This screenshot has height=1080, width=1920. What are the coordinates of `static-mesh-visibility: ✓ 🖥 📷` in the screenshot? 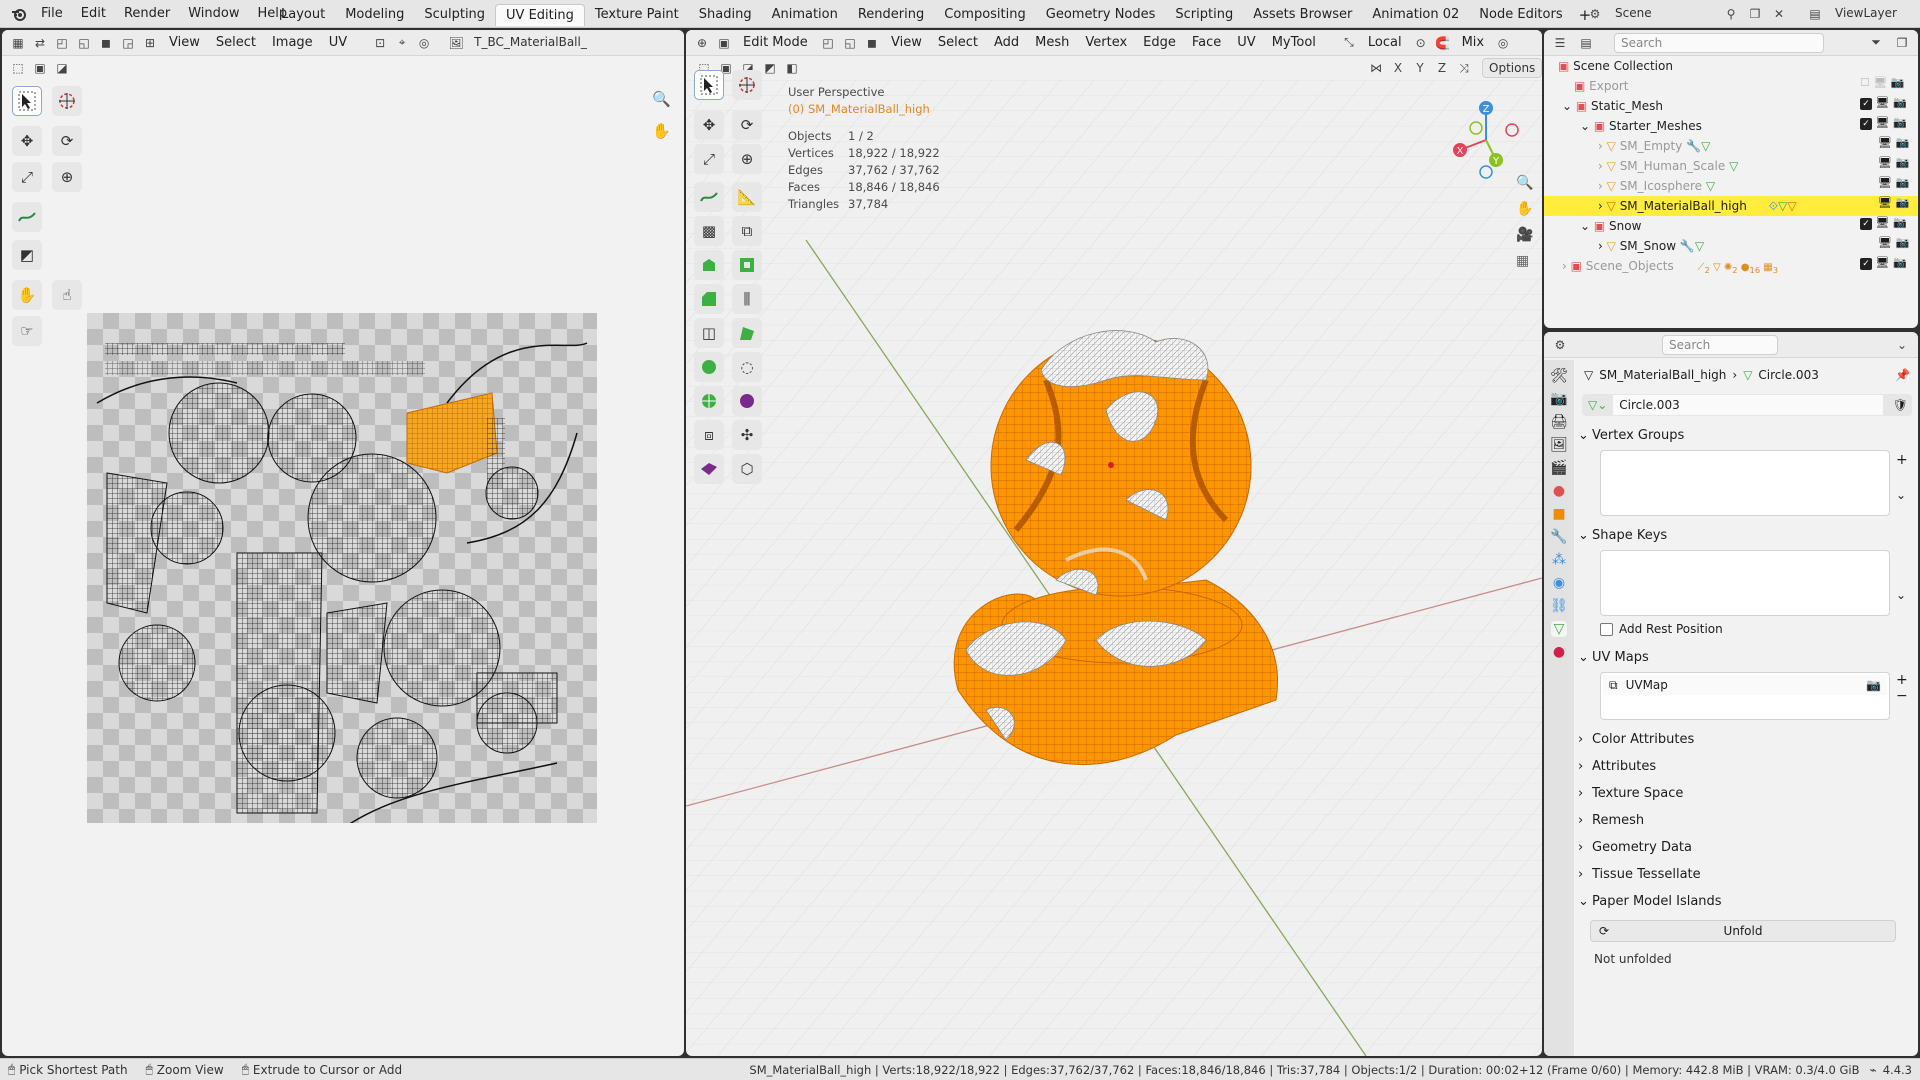 It's located at (1888, 106).